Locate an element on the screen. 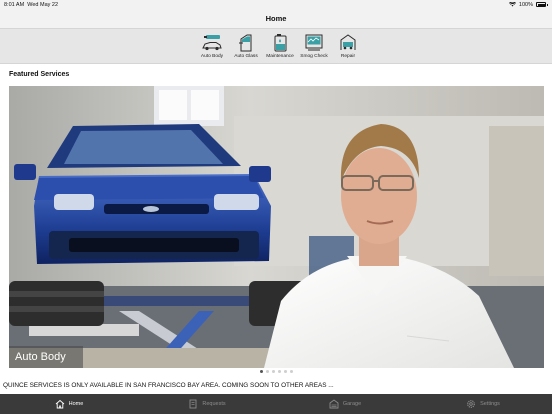 This screenshot has width=552, height=414. tab-garage: Garage is located at coordinates (345, 404).